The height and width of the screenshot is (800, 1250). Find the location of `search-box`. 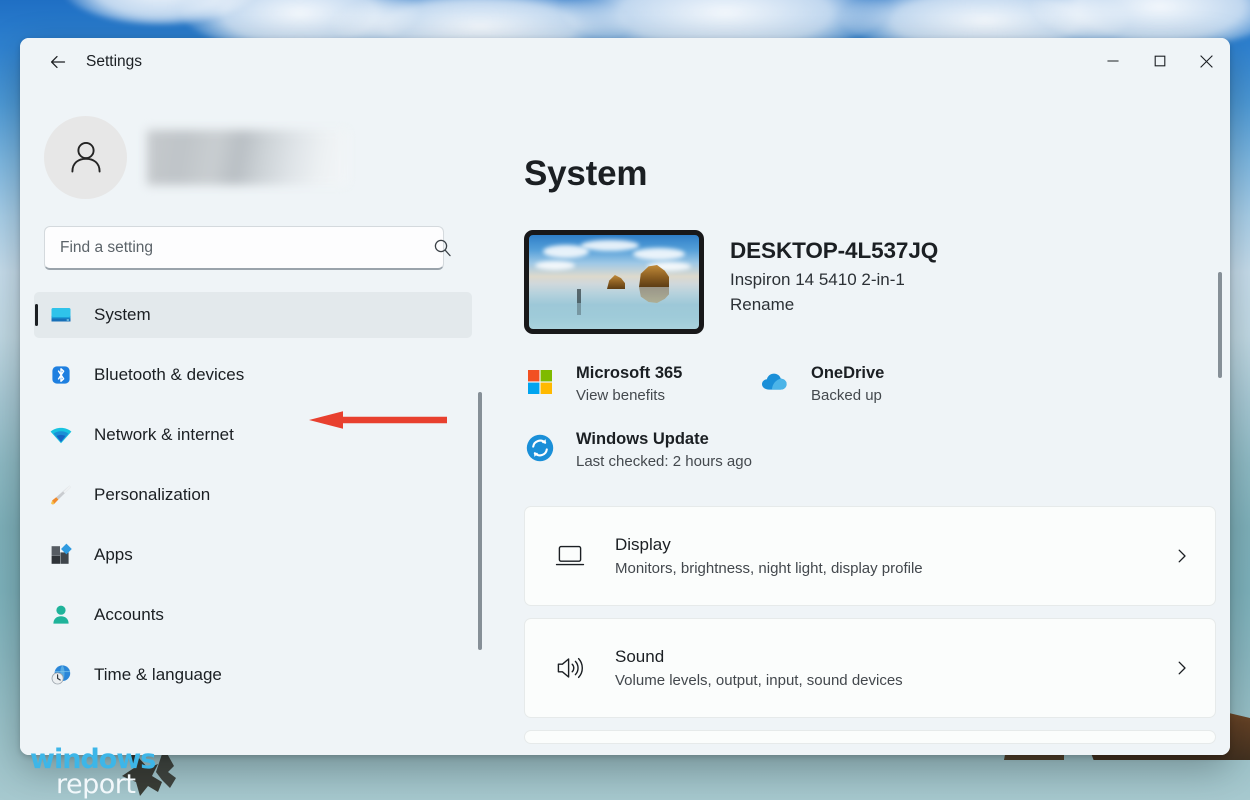

search-box is located at coordinates (255, 248).